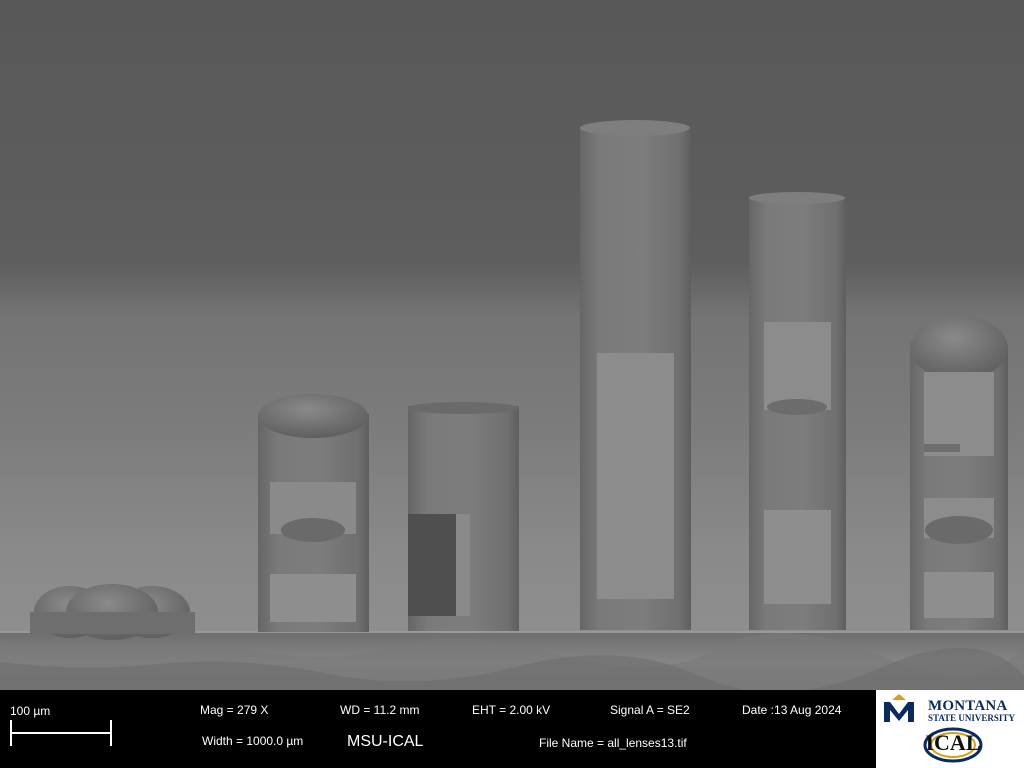 The width and height of the screenshot is (1024, 768). What do you see at coordinates (385, 741) in the screenshot?
I see `instrument-name: MSU-ICAL` at bounding box center [385, 741].